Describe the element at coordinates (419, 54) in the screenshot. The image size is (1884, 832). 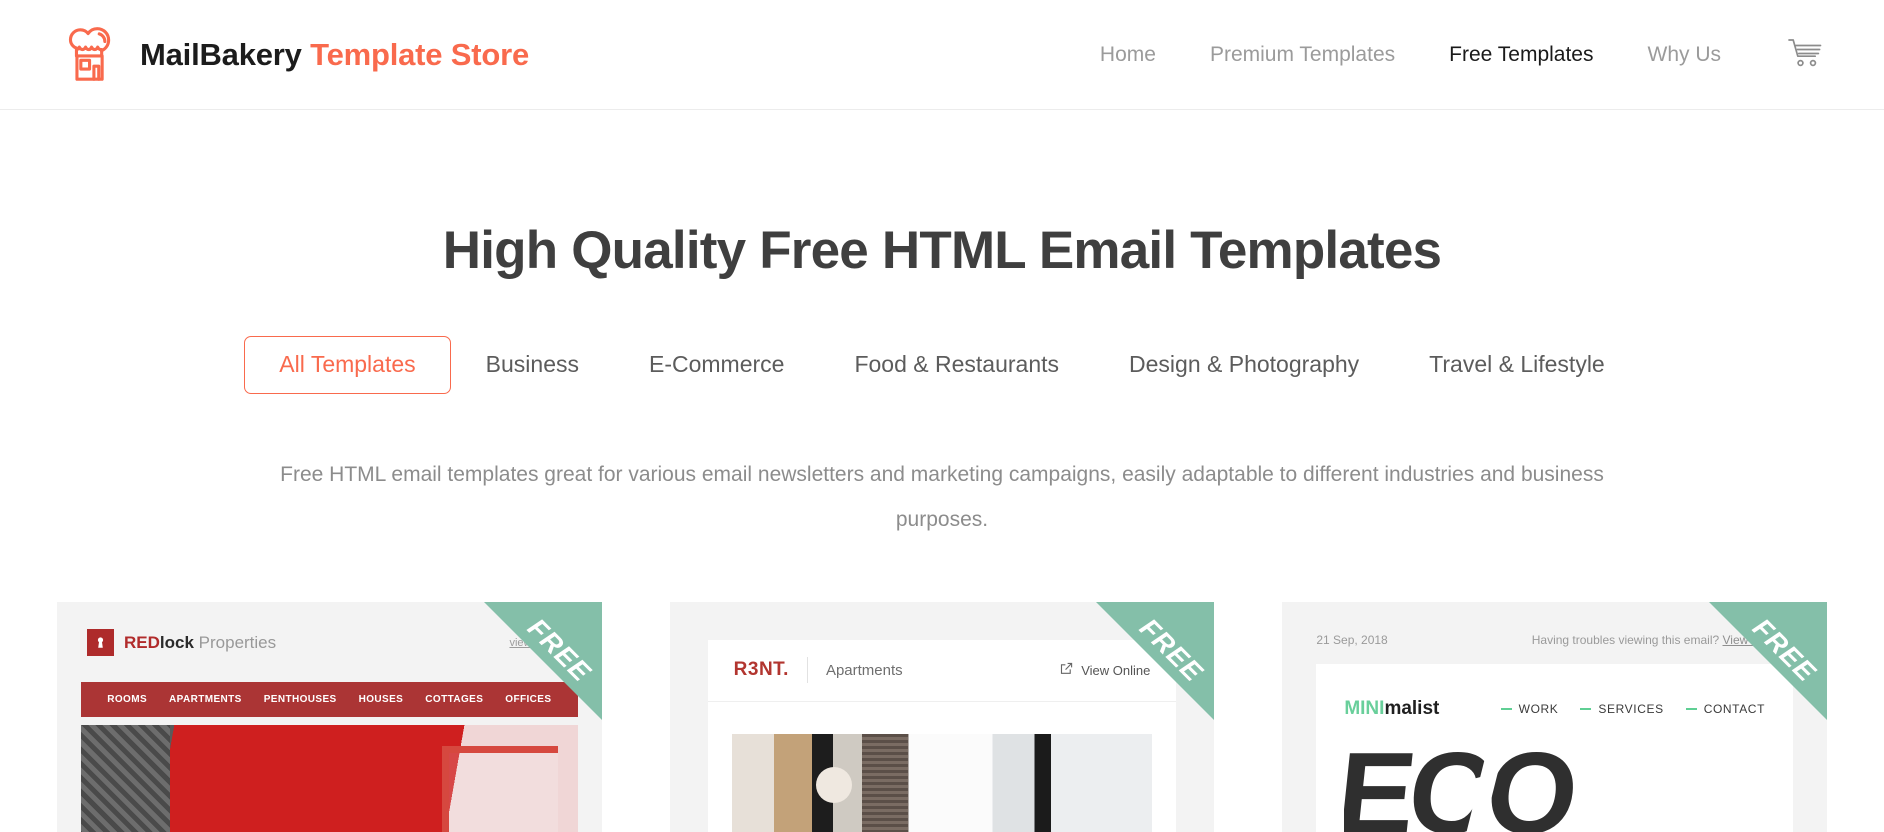
I see `brand-name-secondary: Template Store` at that location.